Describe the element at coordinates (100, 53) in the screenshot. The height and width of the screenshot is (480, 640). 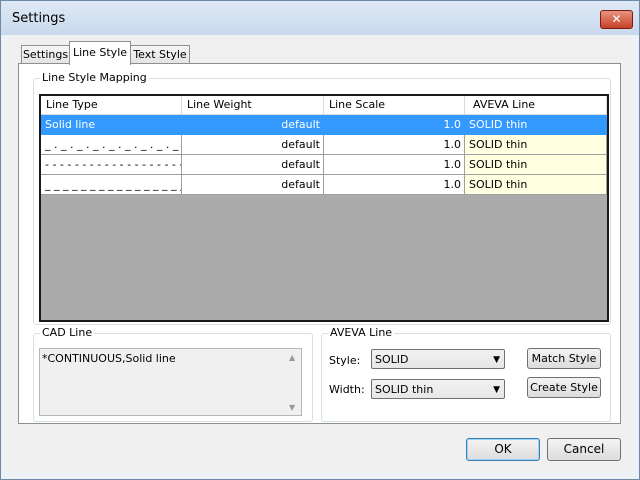
I see `tab-line-style: Line Style` at that location.